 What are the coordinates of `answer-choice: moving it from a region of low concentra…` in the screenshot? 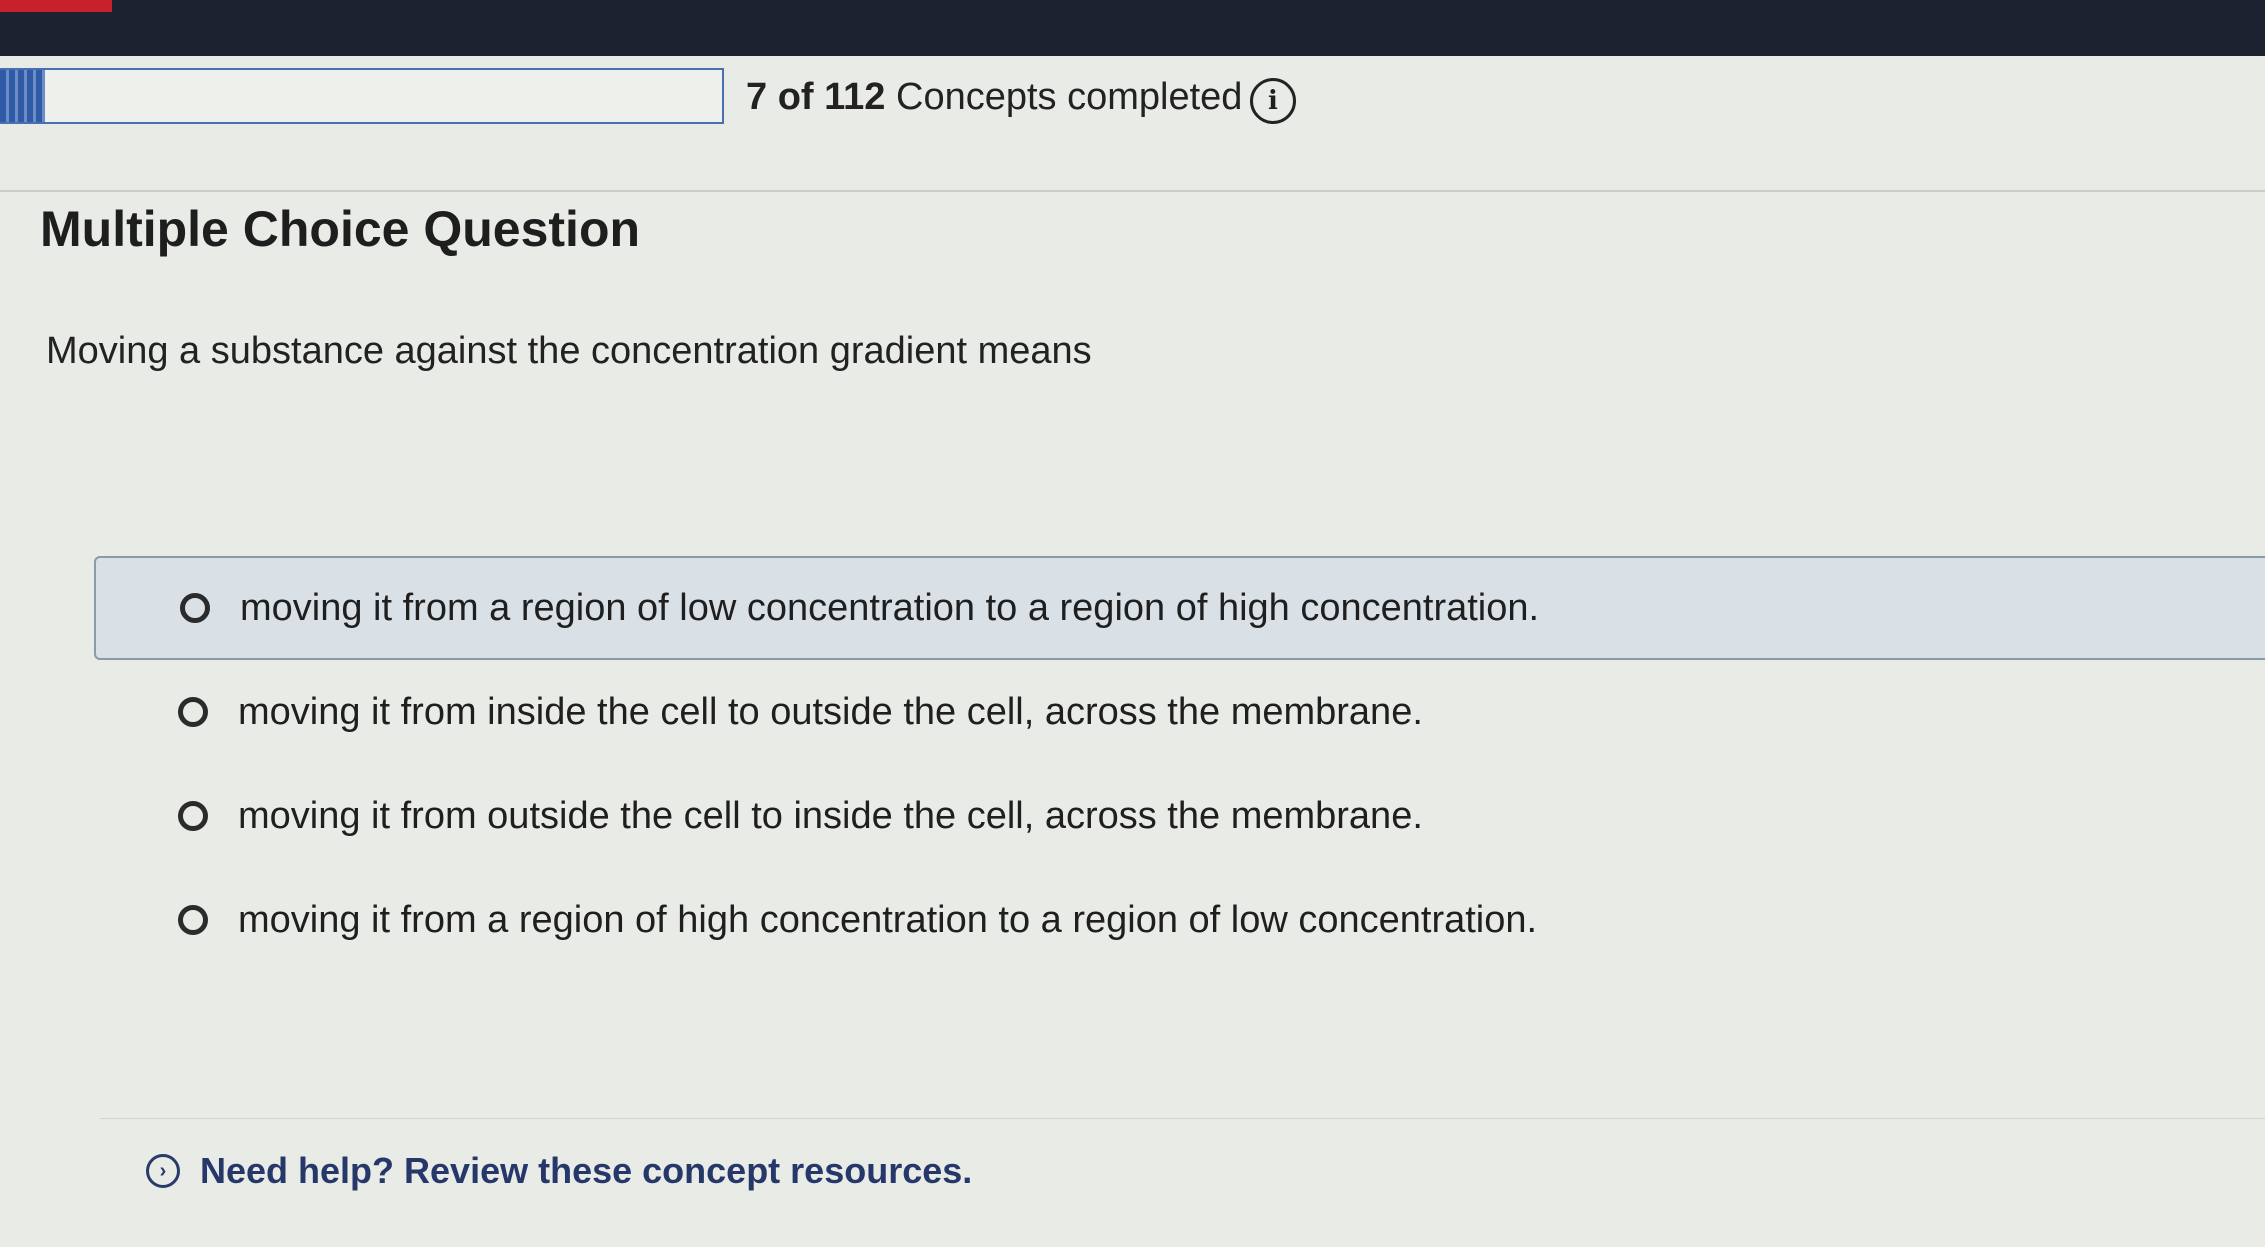 It's located at (1179, 608).